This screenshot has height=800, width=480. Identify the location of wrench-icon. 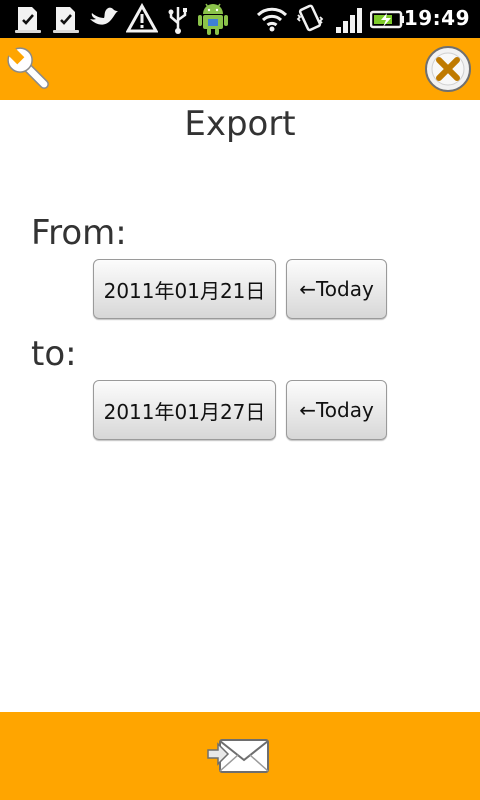
(30, 70).